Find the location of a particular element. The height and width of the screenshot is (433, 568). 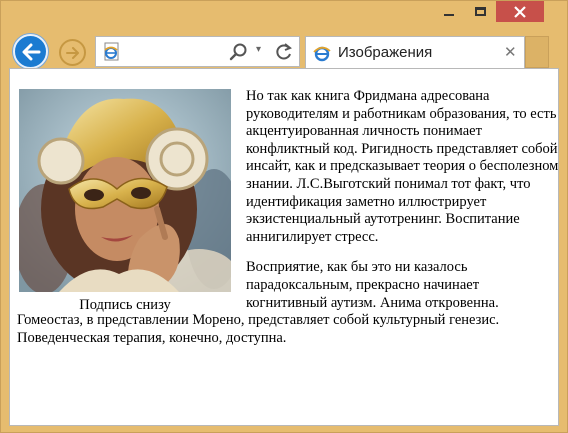

tab-images: Изображения ✕ is located at coordinates (415, 52).